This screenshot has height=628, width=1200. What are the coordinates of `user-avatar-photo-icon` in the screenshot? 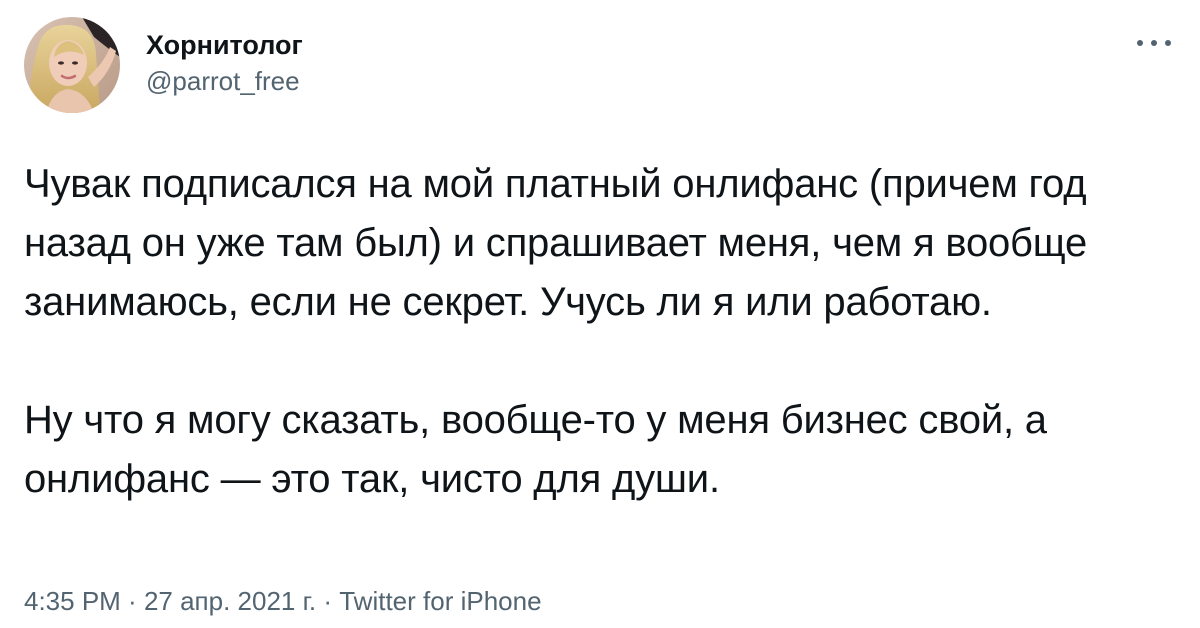 It's located at (72, 65).